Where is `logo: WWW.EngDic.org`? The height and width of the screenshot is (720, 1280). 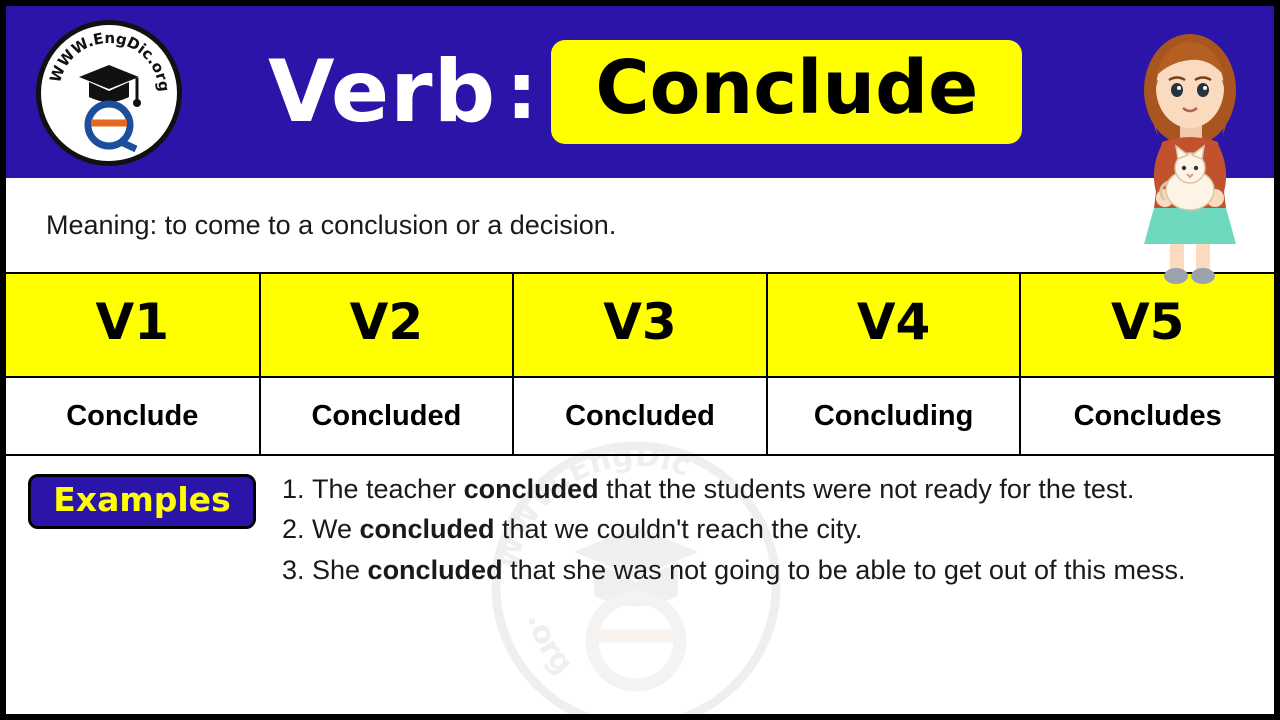 logo: WWW.EngDic.org is located at coordinates (106, 92).